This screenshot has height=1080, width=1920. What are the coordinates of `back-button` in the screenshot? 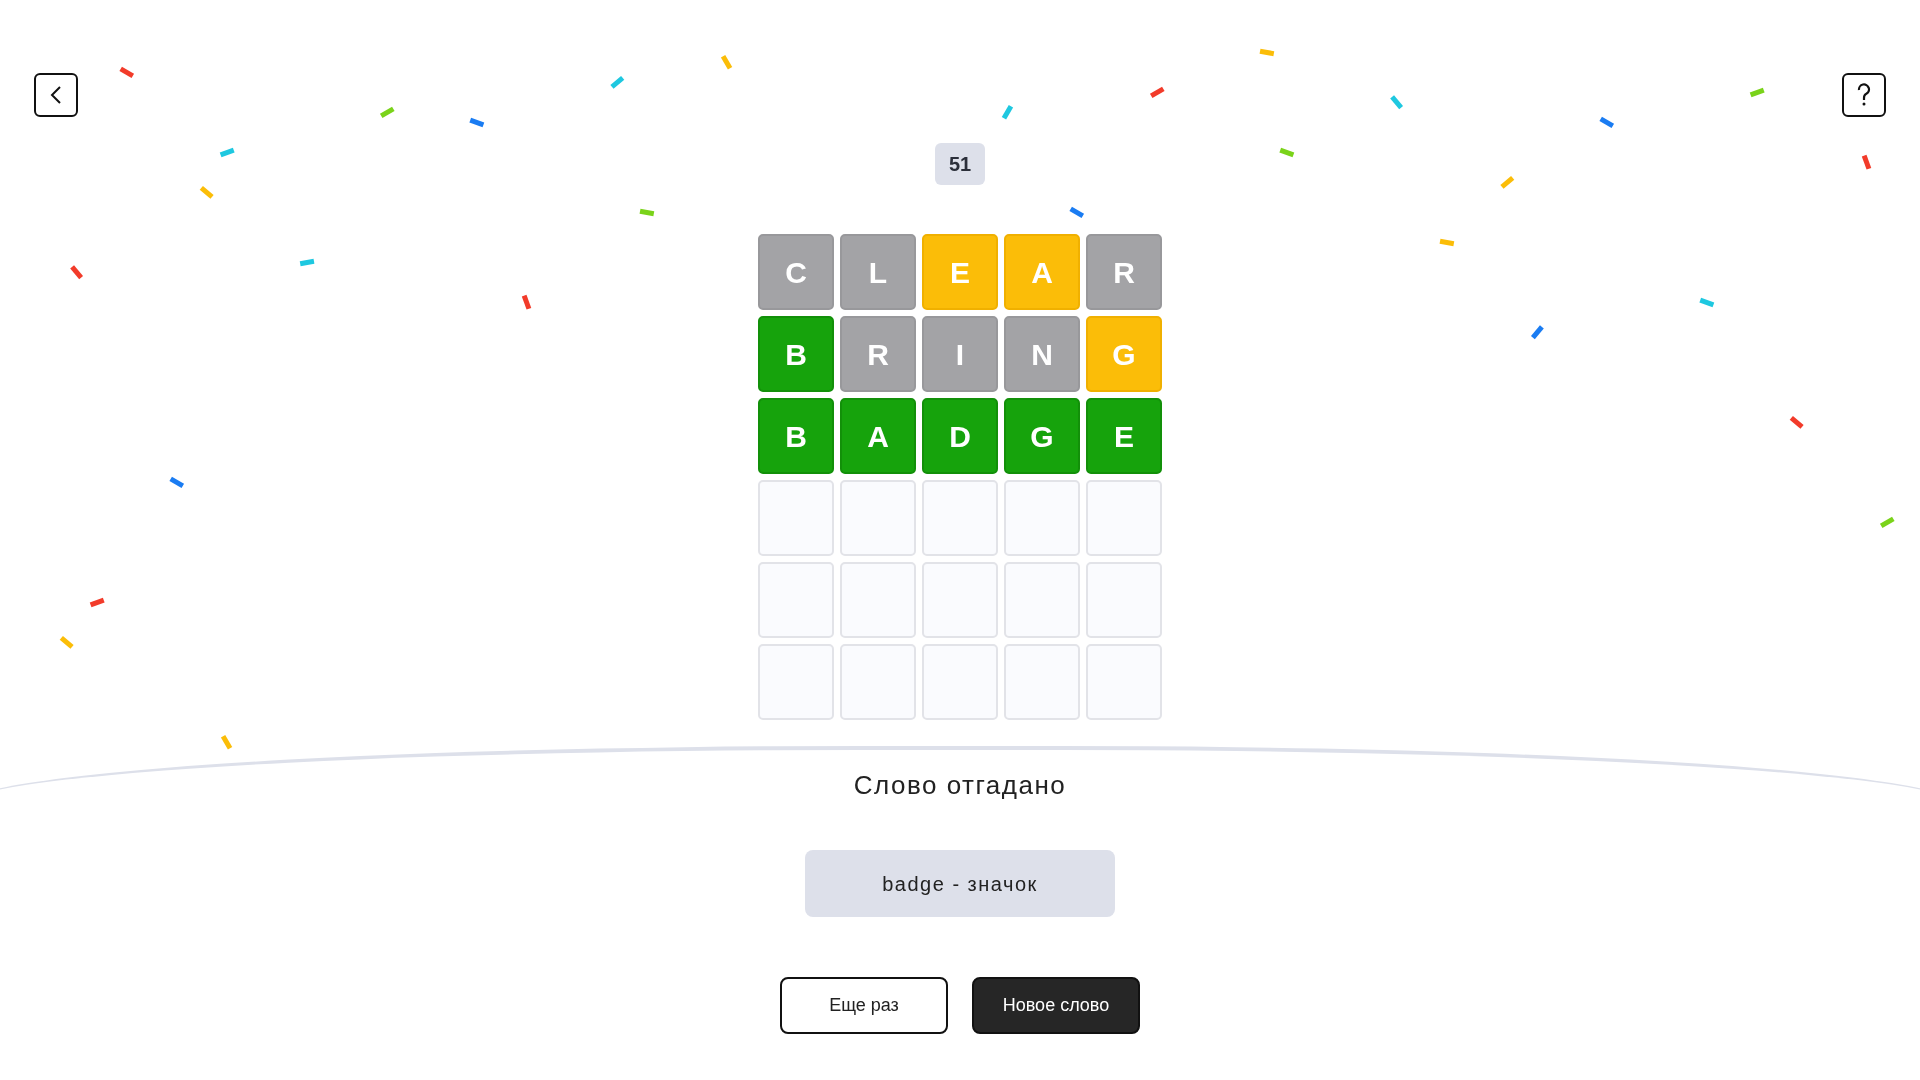 It's located at (56, 95).